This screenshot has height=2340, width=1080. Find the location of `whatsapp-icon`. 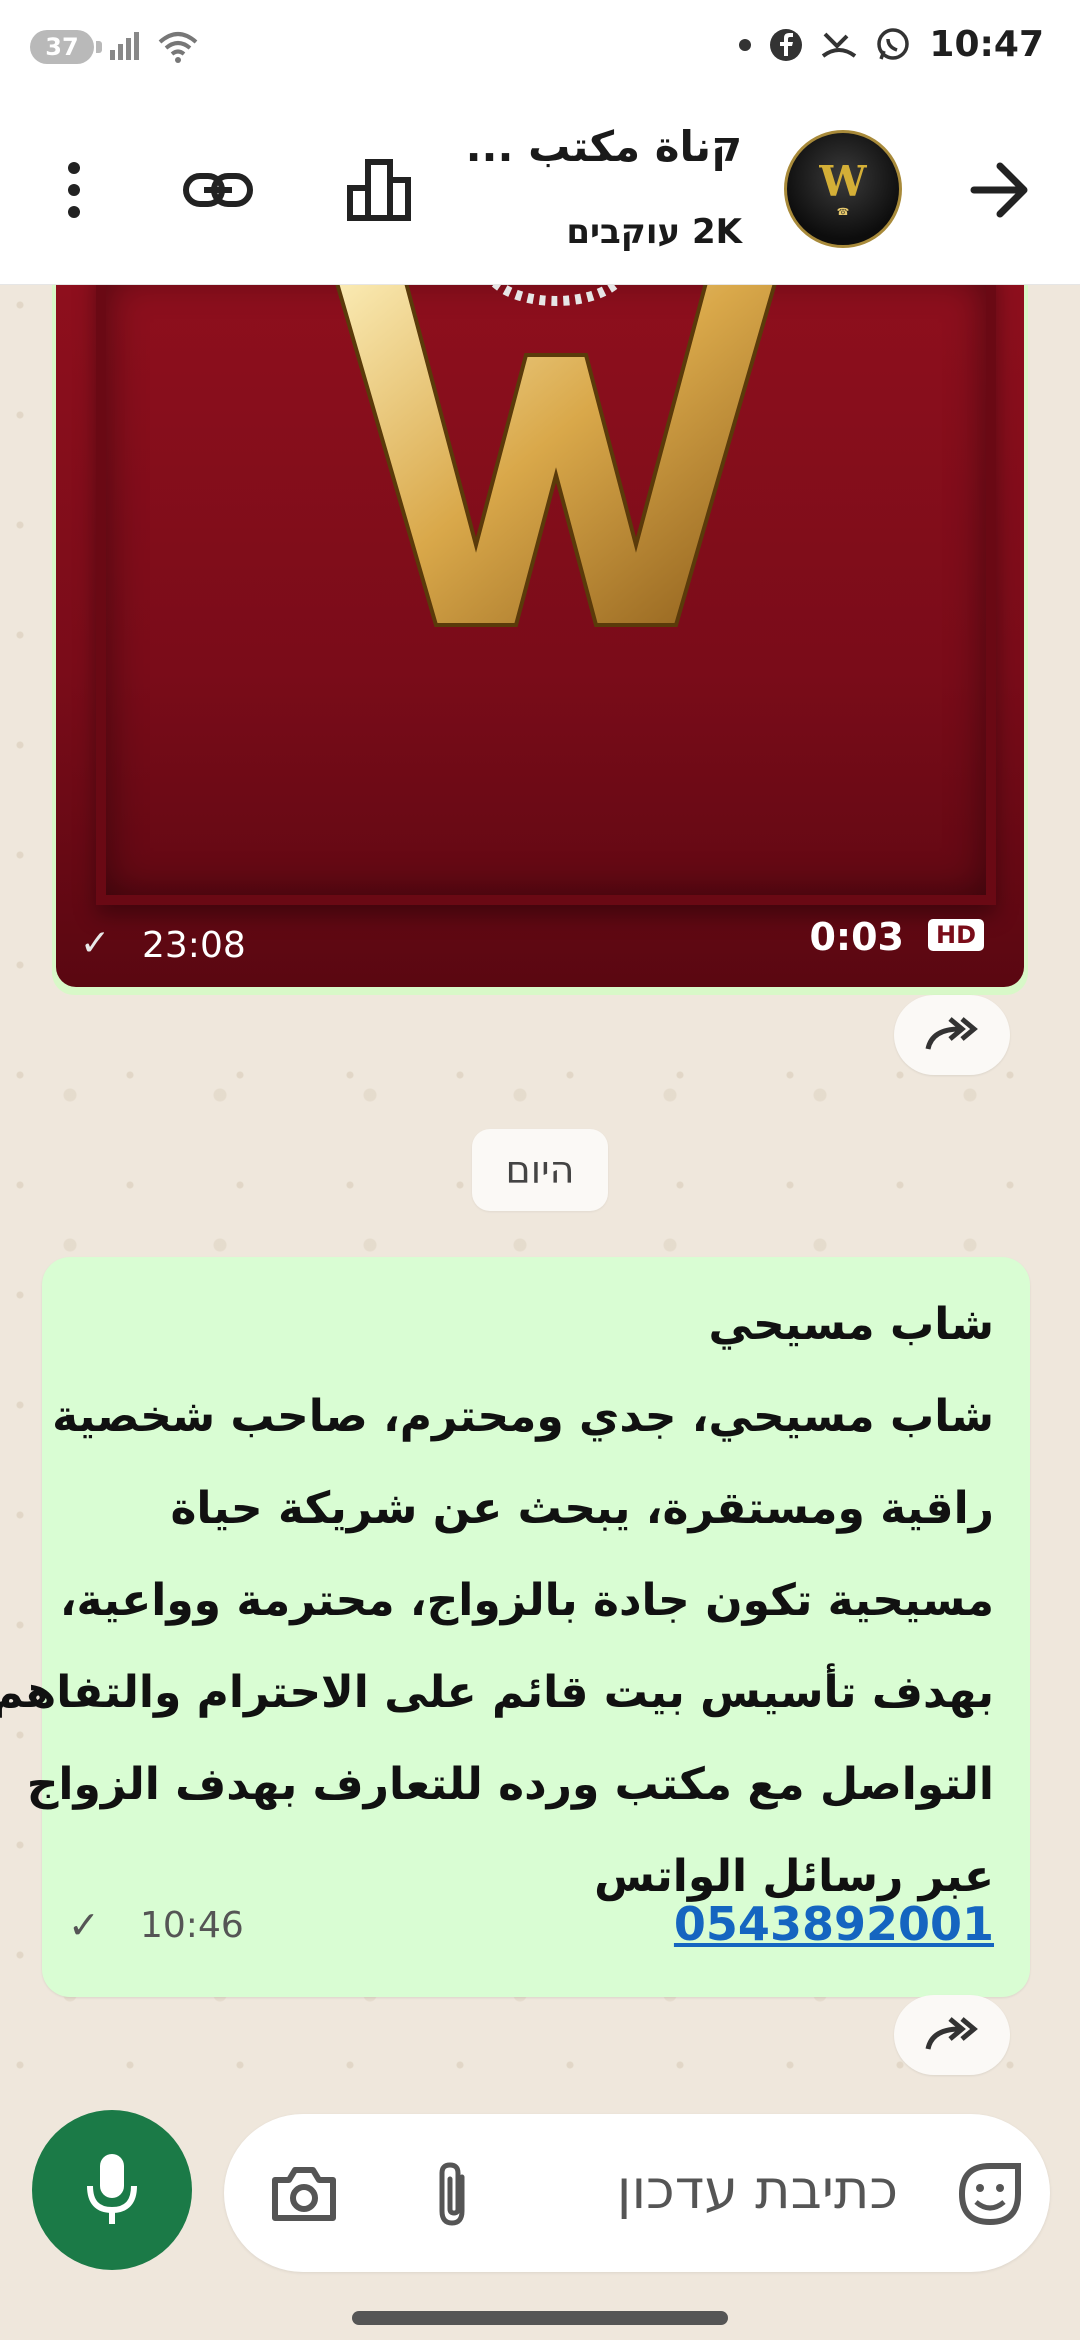

whatsapp-icon is located at coordinates (893, 43).